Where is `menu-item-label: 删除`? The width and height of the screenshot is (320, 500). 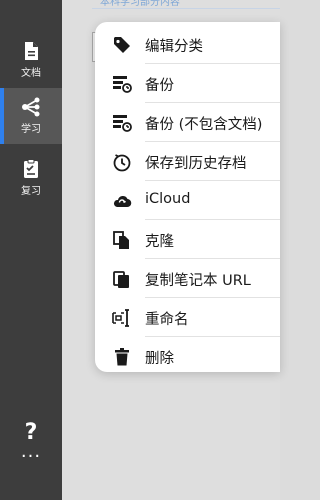 menu-item-label: 删除 is located at coordinates (159, 359).